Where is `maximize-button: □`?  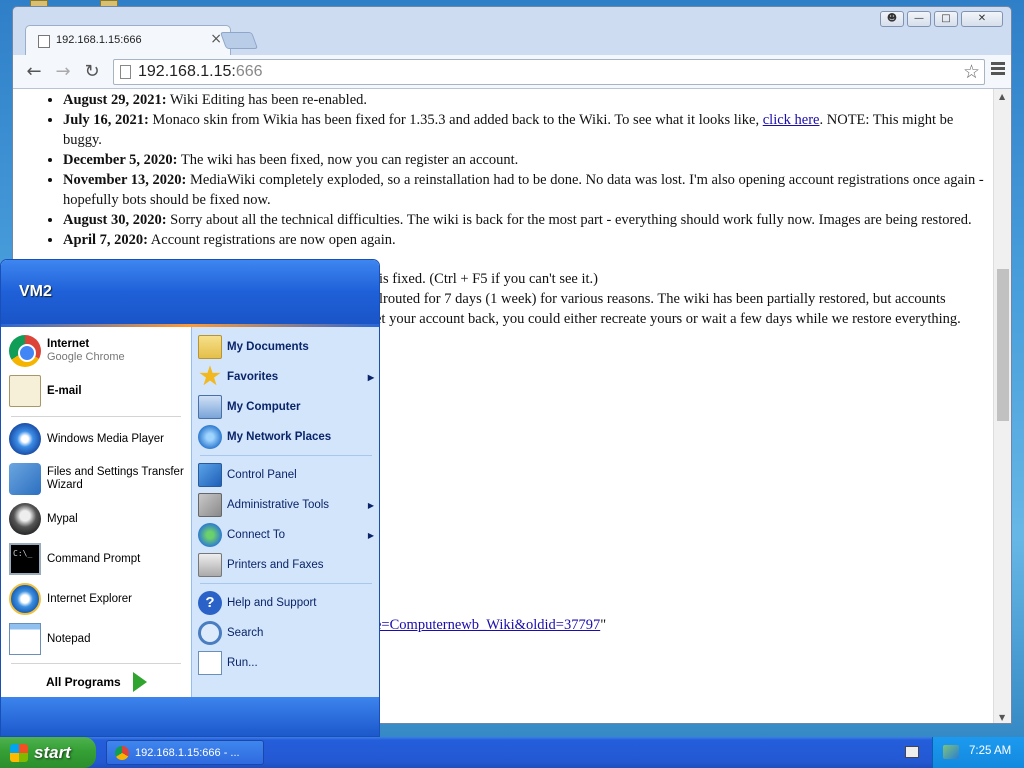 maximize-button: □ is located at coordinates (946, 19).